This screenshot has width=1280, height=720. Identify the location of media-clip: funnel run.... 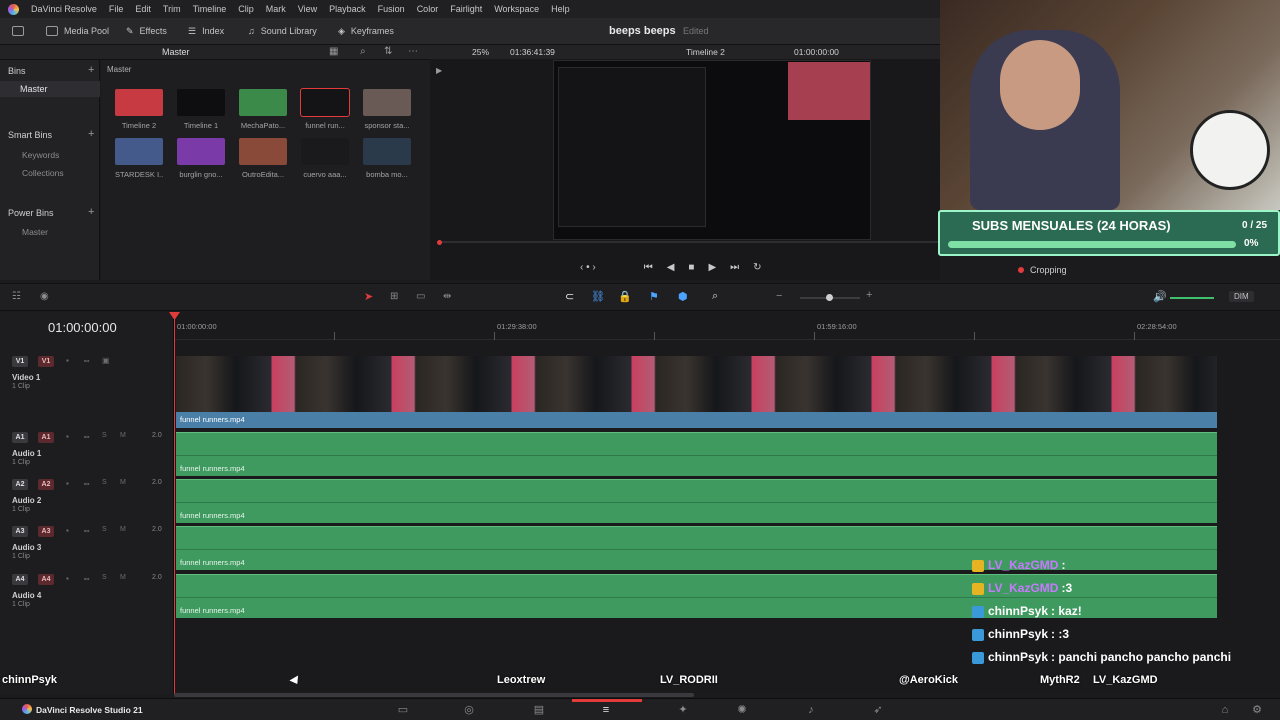
(325, 109).